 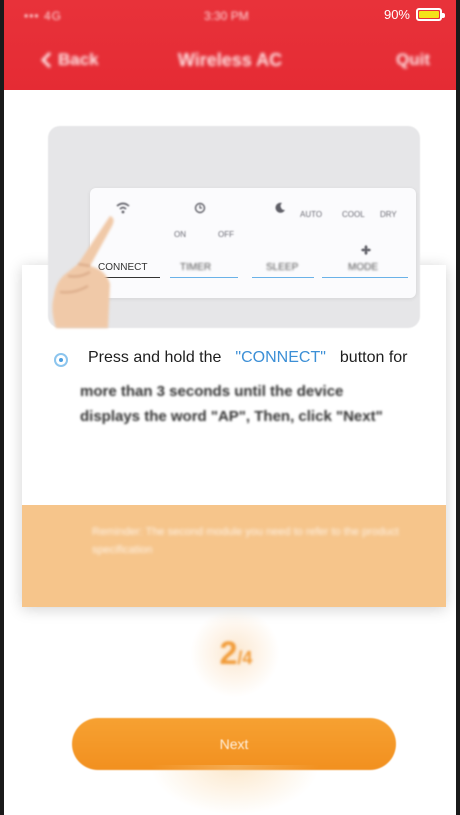 What do you see at coordinates (388, 214) in the screenshot?
I see `dry-text: DRY` at bounding box center [388, 214].